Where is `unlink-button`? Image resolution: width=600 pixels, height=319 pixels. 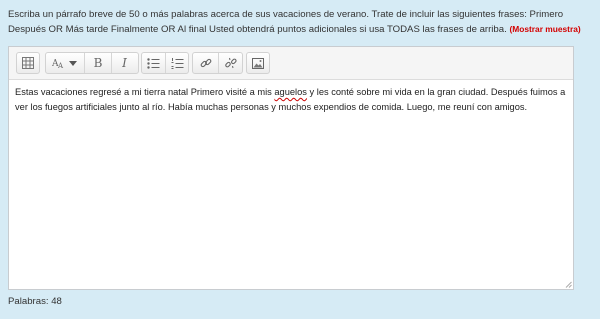
unlink-button is located at coordinates (230, 63).